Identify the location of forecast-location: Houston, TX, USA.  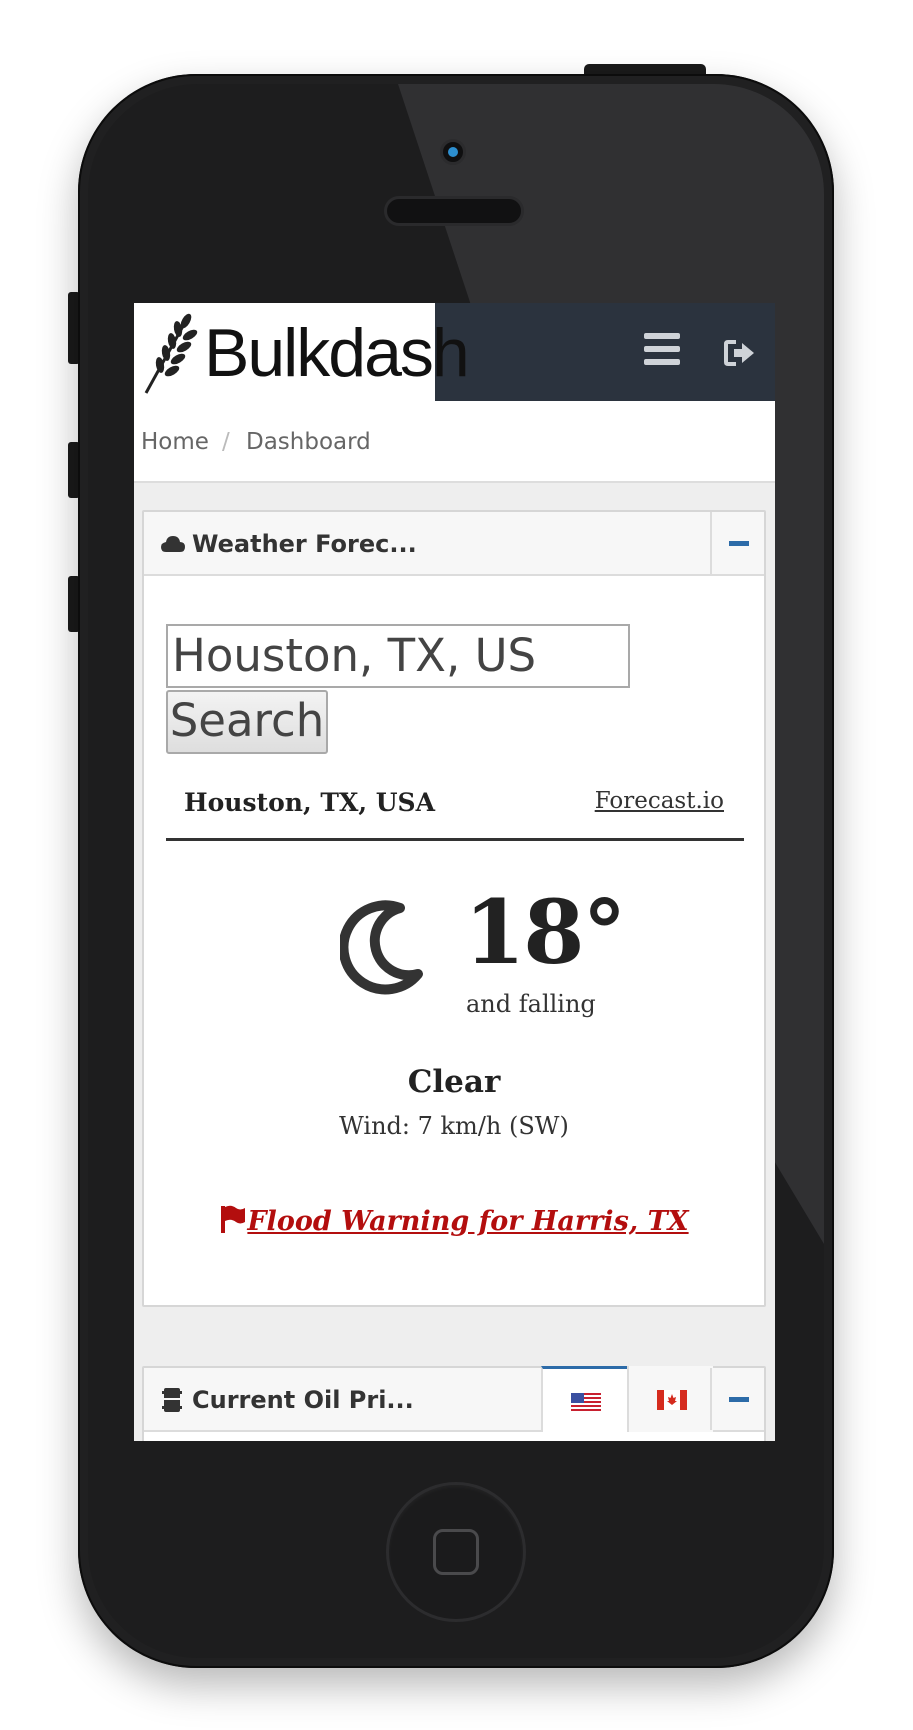
(310, 802).